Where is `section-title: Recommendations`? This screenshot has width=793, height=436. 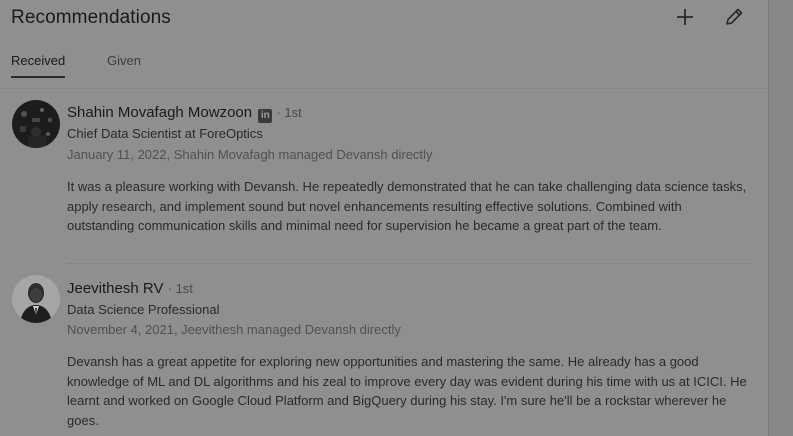 section-title: Recommendations is located at coordinates (91, 17).